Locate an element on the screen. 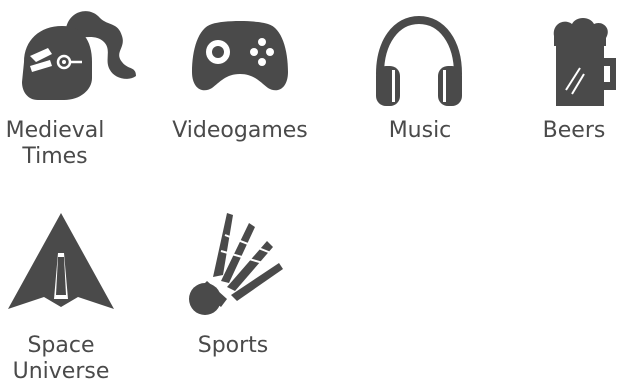 Image resolution: width=618 pixels, height=385 pixels. beer-mug-icon is located at coordinates (584, 62).